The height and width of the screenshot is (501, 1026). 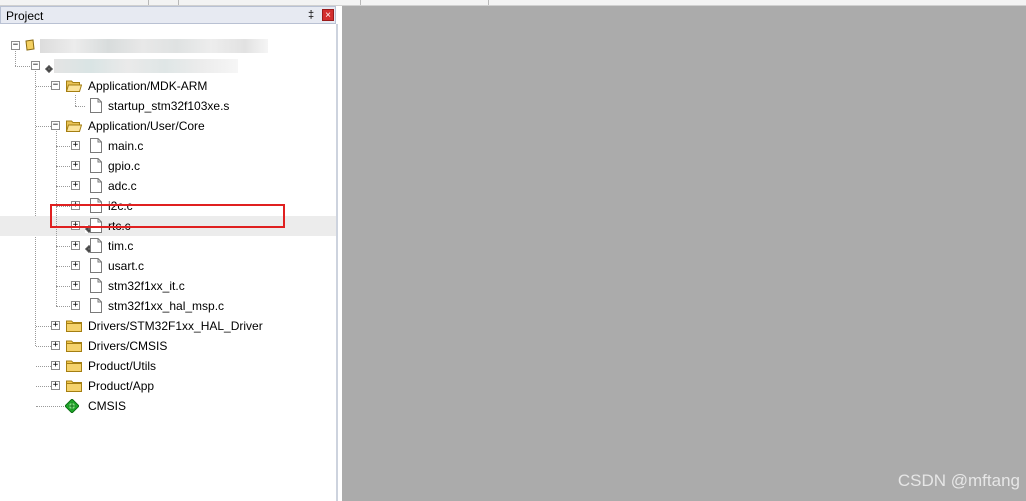 What do you see at coordinates (168, 146) in the screenshot?
I see `tree-file-main-c: + main.c` at bounding box center [168, 146].